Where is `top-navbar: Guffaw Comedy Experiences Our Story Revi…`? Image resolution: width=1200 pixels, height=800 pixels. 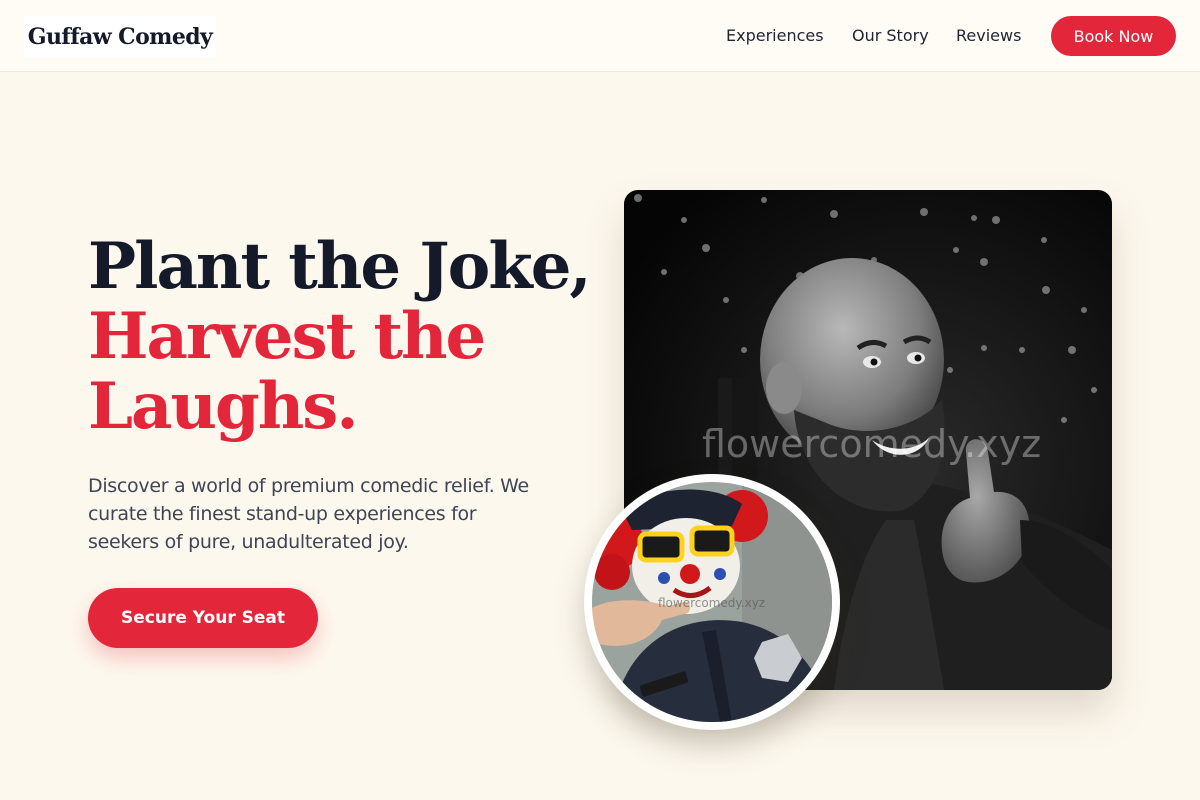
top-navbar: Guffaw Comedy Experiences Our Story Revi… is located at coordinates (600, 36).